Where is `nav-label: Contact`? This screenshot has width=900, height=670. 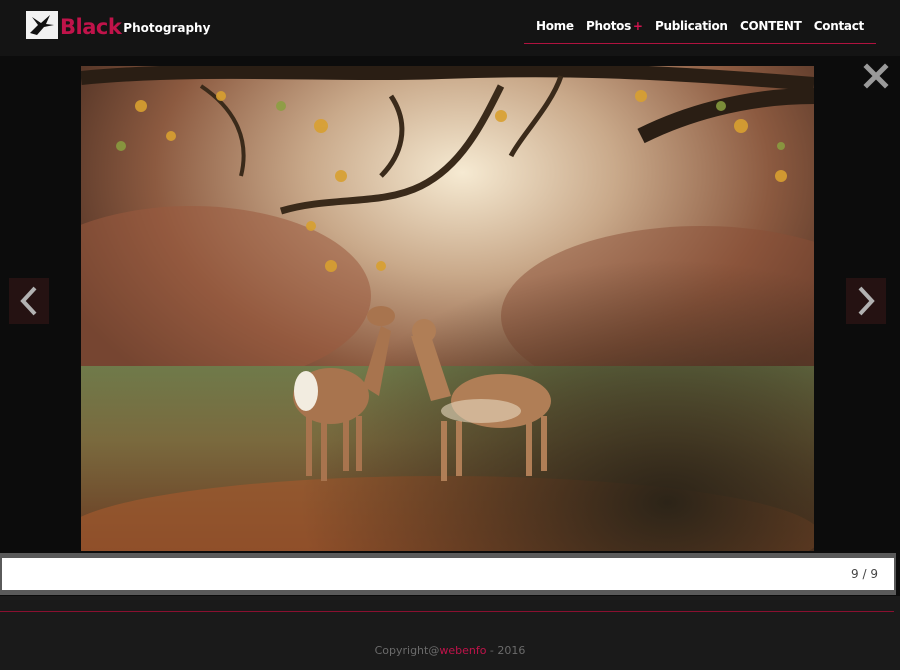
nav-label: Contact is located at coordinates (838, 26).